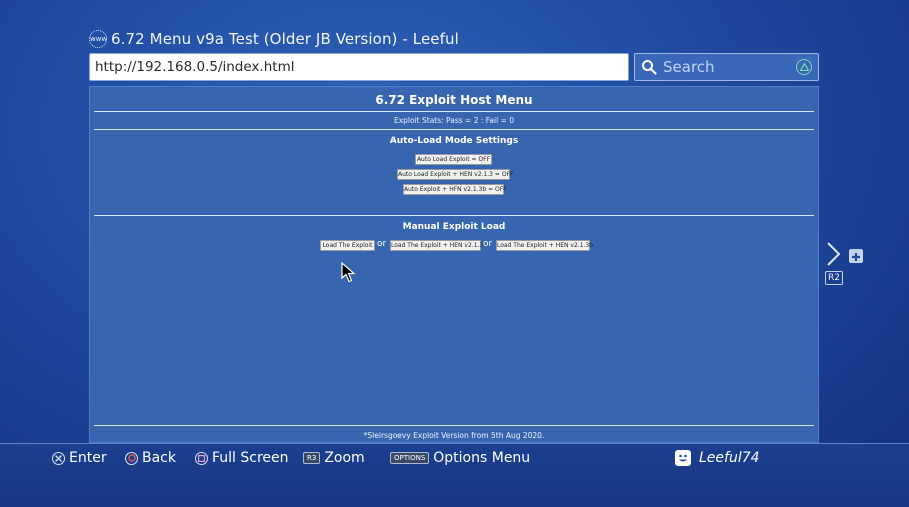 This screenshot has height=507, width=909. I want to click on full-screen-label: Full Screen, so click(250, 458).